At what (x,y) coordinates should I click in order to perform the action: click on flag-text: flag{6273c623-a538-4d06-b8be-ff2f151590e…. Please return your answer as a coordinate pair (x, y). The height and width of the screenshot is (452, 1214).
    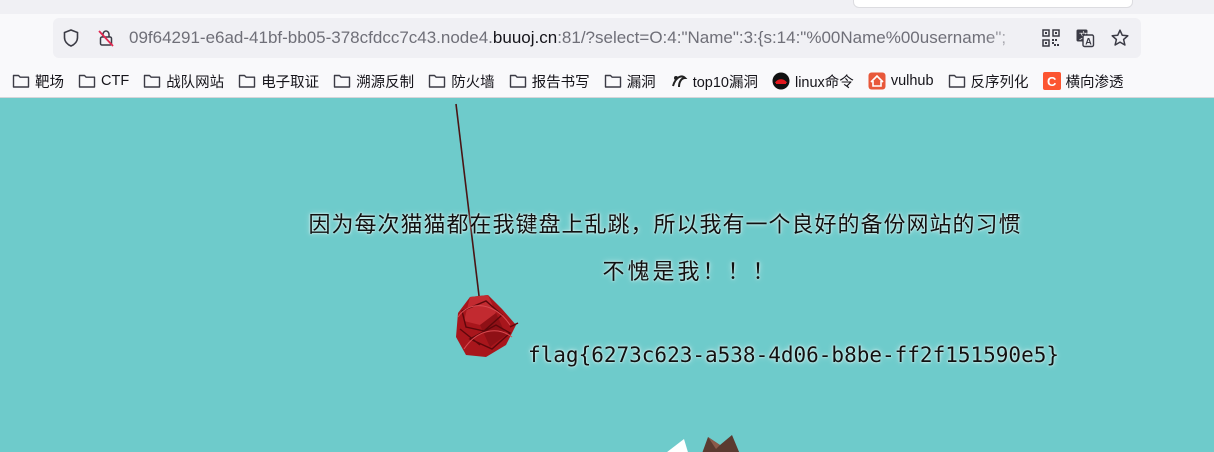
    Looking at the image, I should click on (794, 355).